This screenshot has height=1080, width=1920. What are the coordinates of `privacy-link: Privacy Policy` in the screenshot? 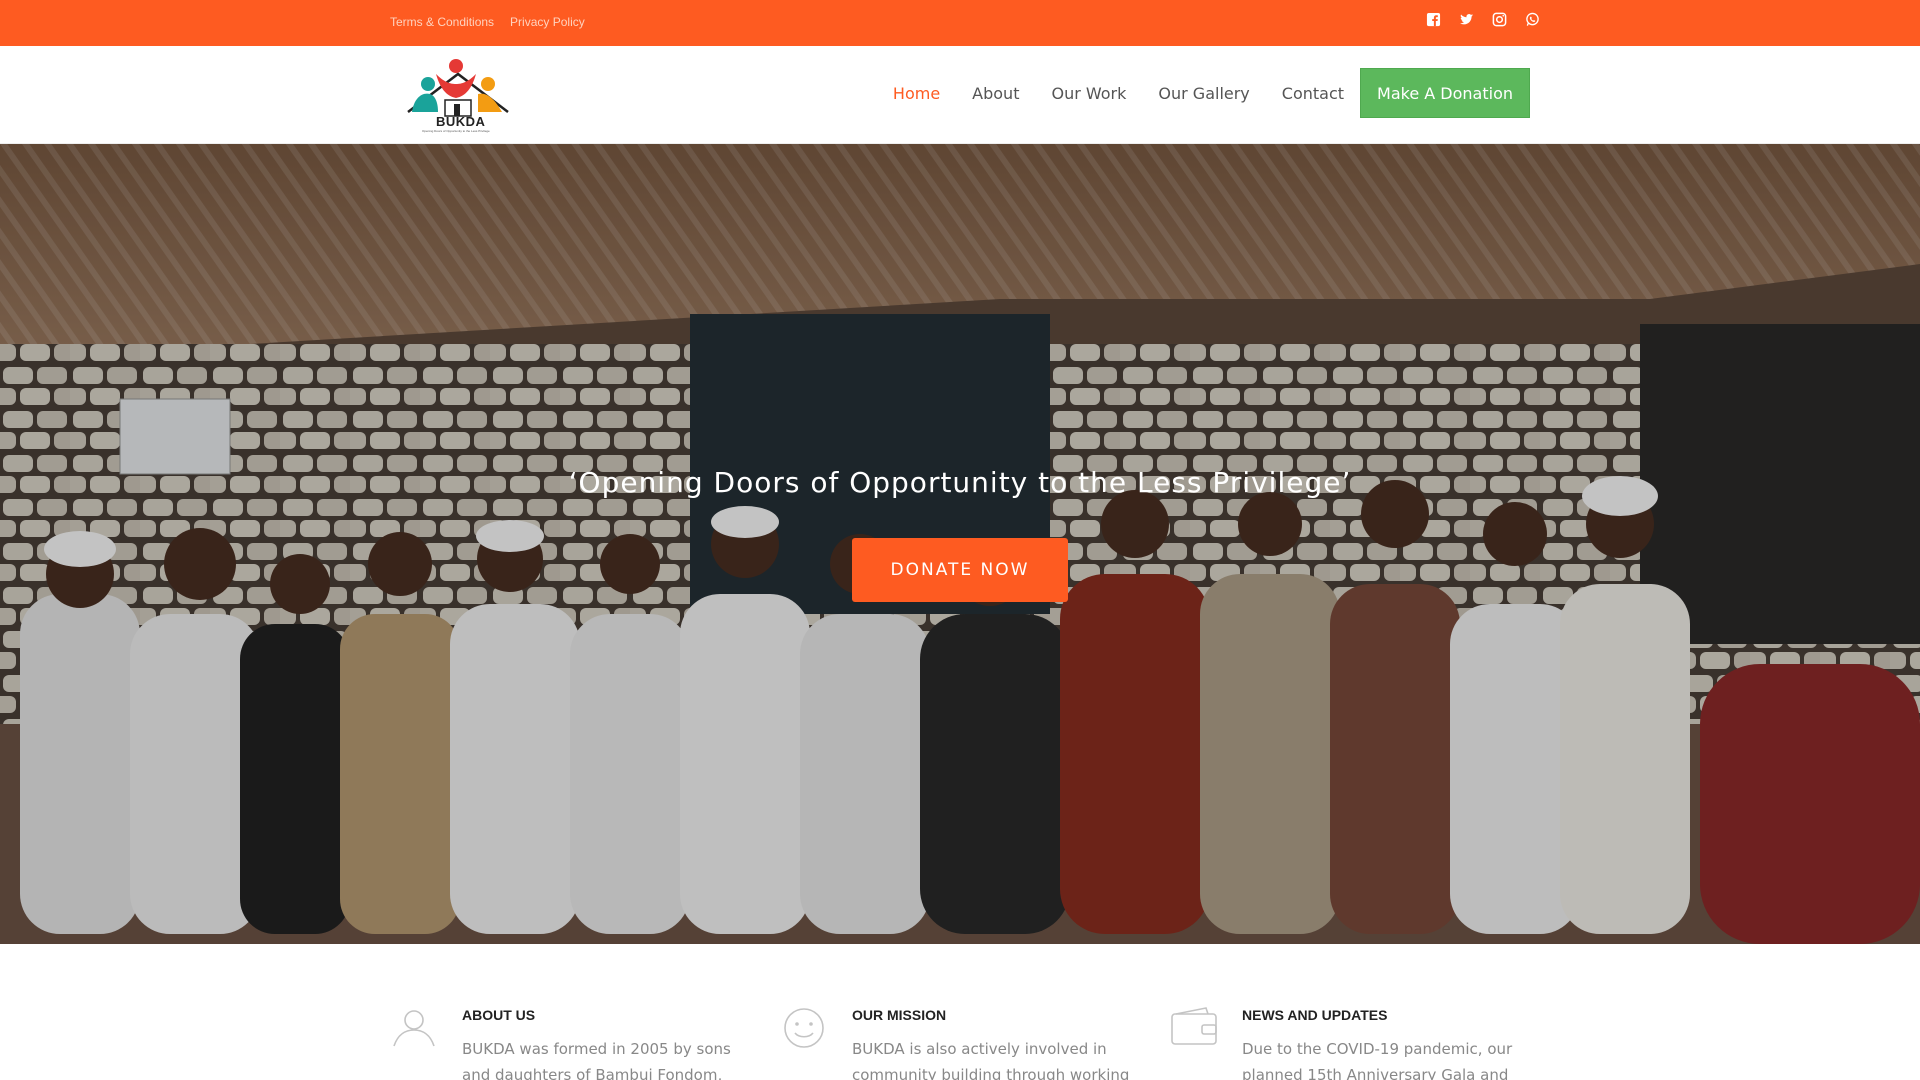 It's located at (547, 22).